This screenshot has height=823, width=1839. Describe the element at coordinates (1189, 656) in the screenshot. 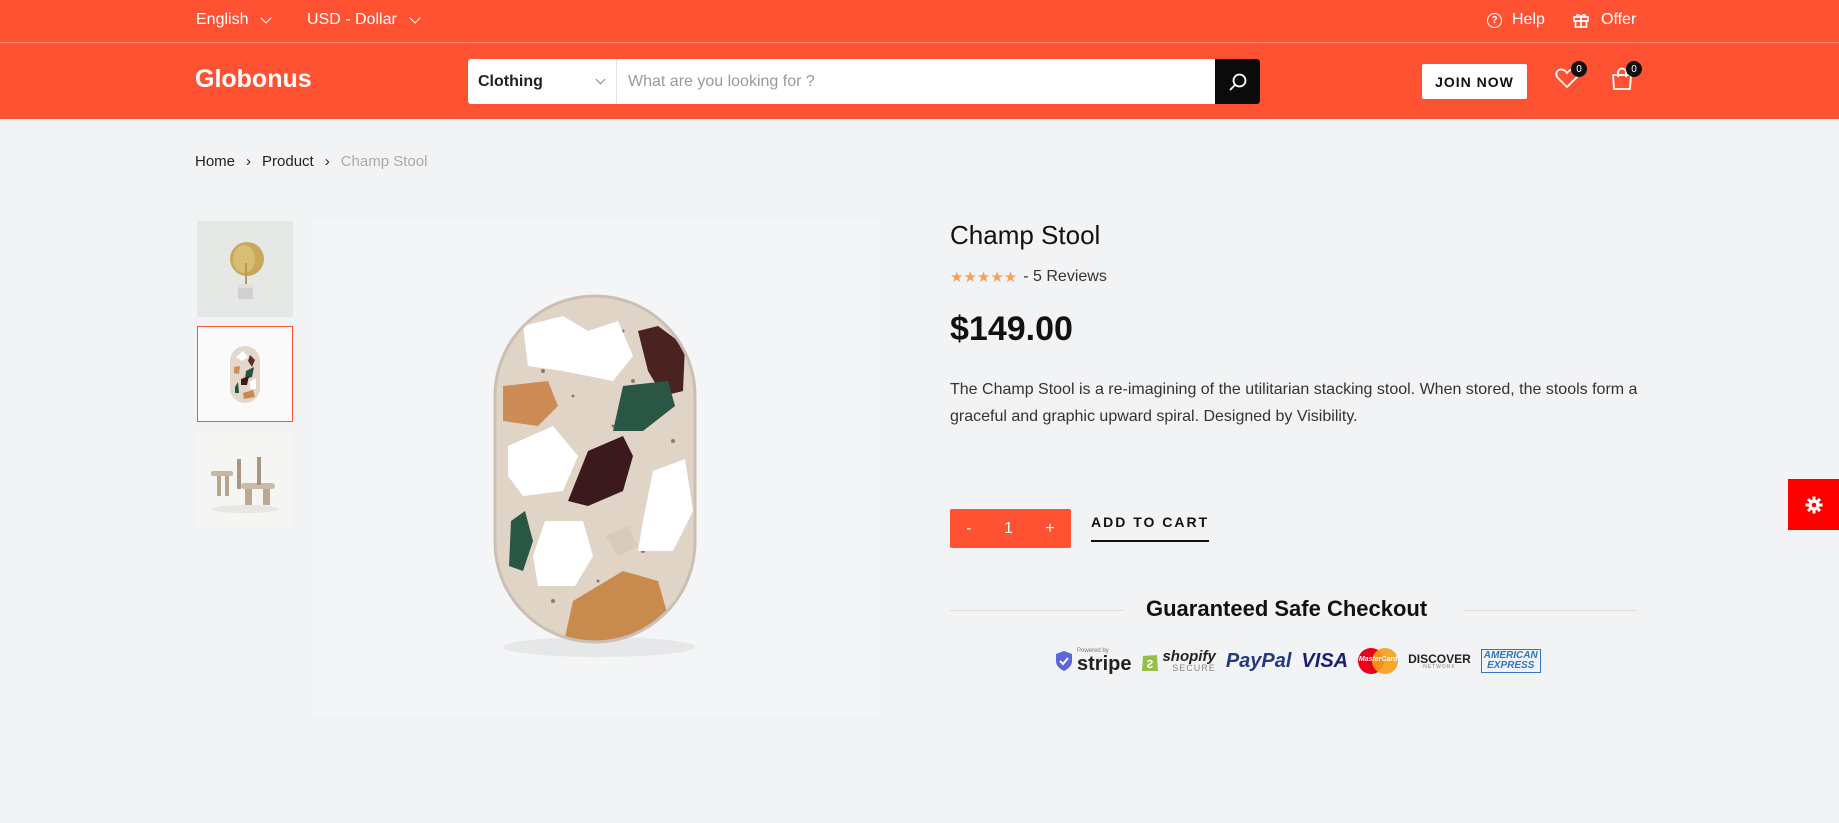

I see `shopify-label: shopify` at that location.